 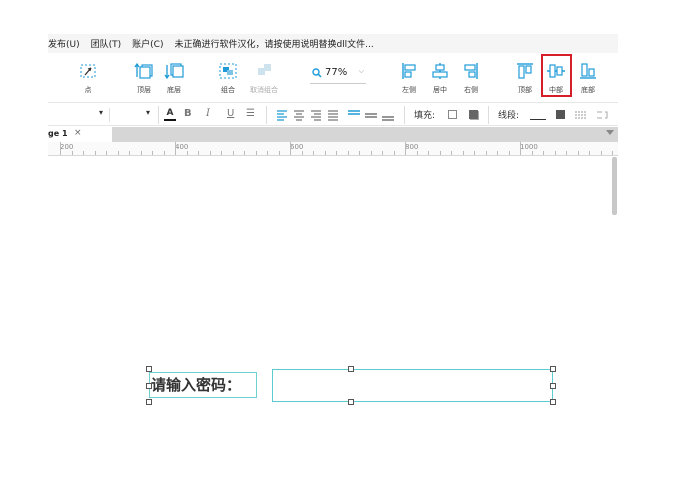 What do you see at coordinates (133, 115) in the screenshot?
I see `font-size-select: ▾` at bounding box center [133, 115].